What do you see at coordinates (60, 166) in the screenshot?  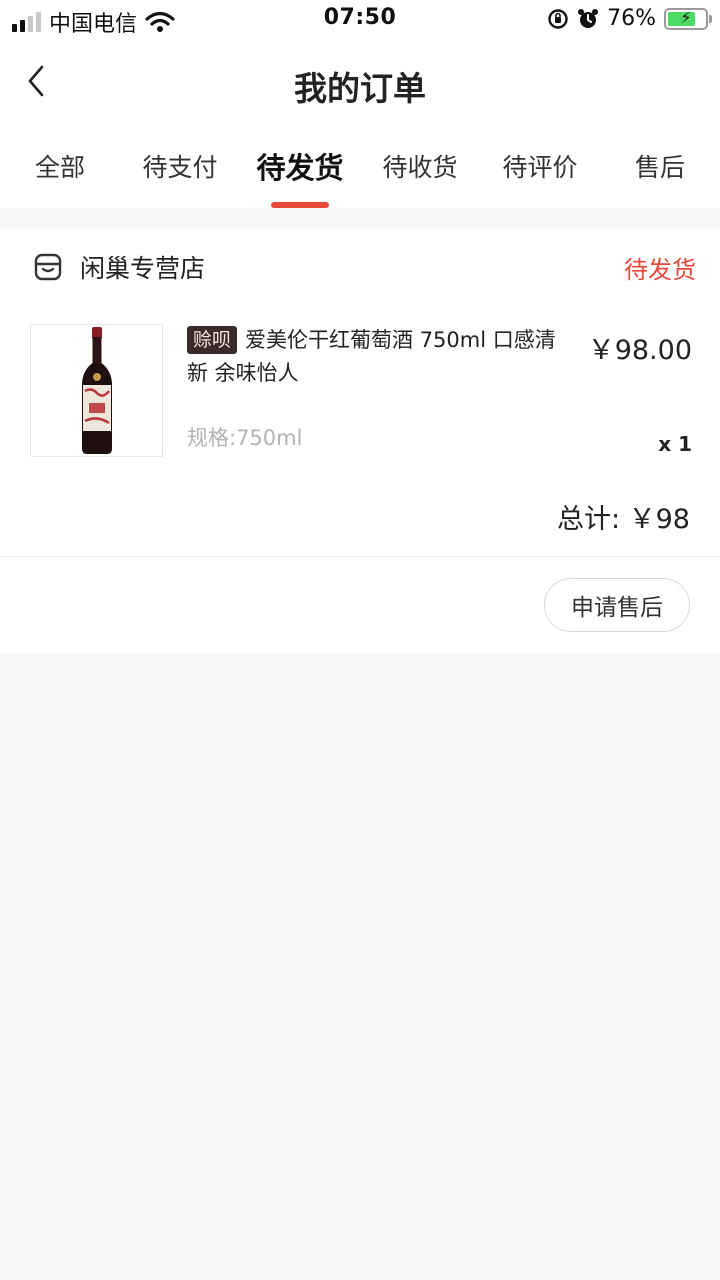 I see `tab-all: 全部` at bounding box center [60, 166].